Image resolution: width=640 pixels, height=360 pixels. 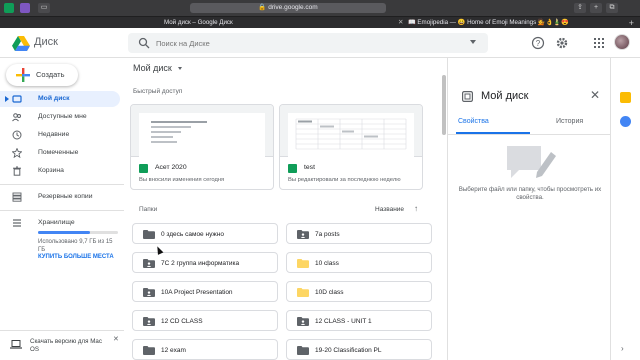 I want to click on sidebar-item-backups: Резервные копии, so click(x=60, y=197).